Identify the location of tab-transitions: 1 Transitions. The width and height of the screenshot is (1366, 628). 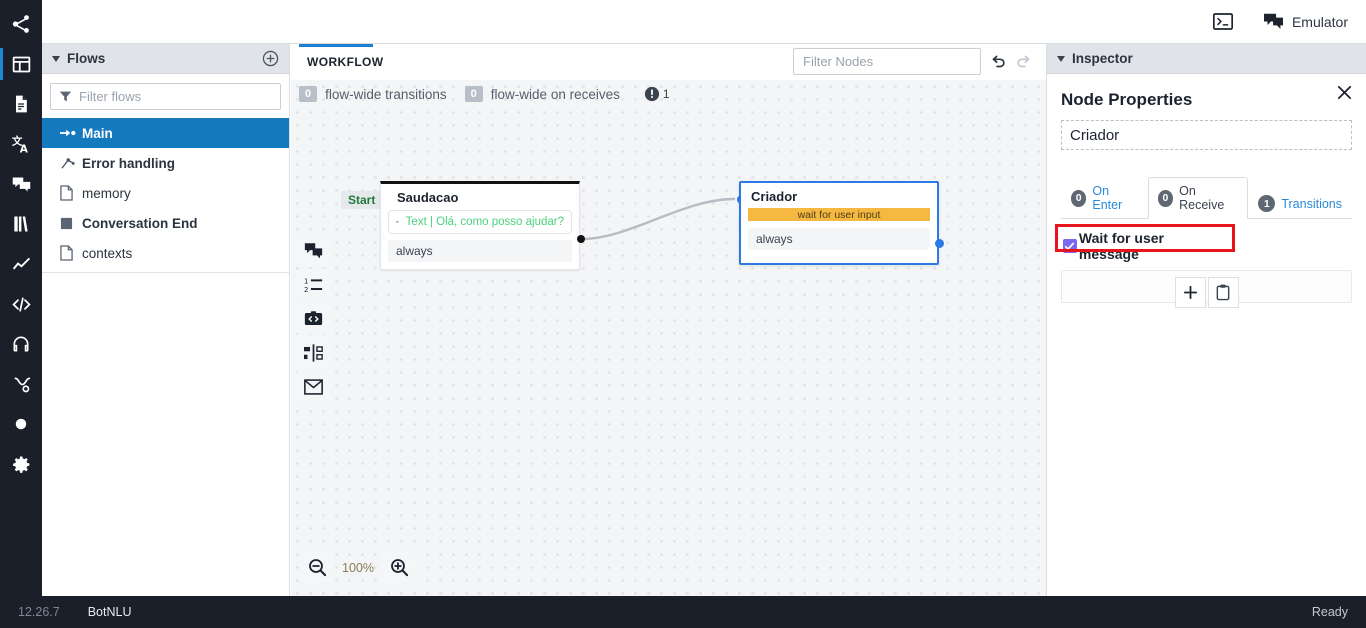
(1300, 203).